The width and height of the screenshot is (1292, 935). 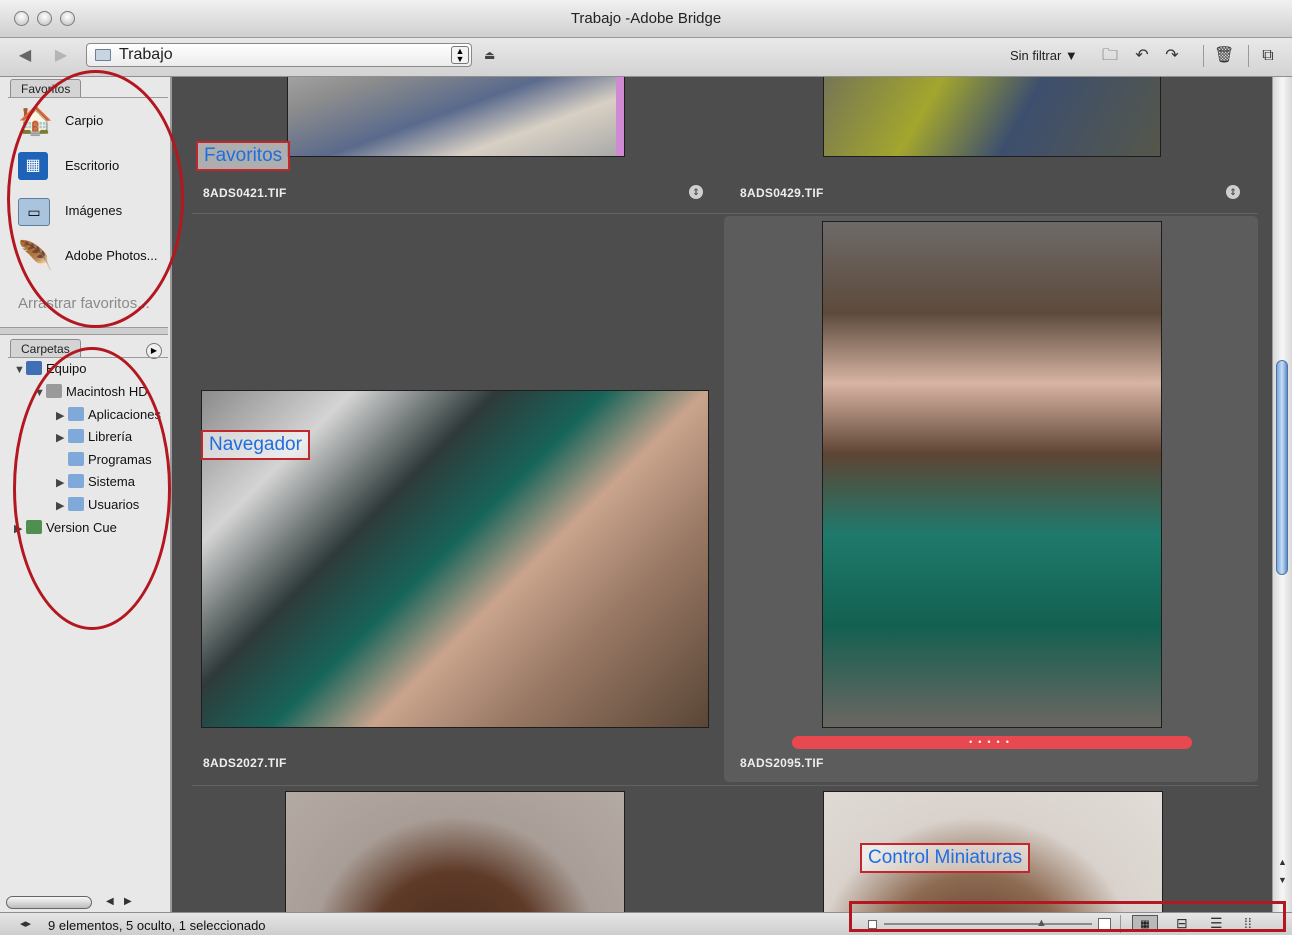 I want to click on scroll-down-icon: ▼, so click(x=1282, y=880).